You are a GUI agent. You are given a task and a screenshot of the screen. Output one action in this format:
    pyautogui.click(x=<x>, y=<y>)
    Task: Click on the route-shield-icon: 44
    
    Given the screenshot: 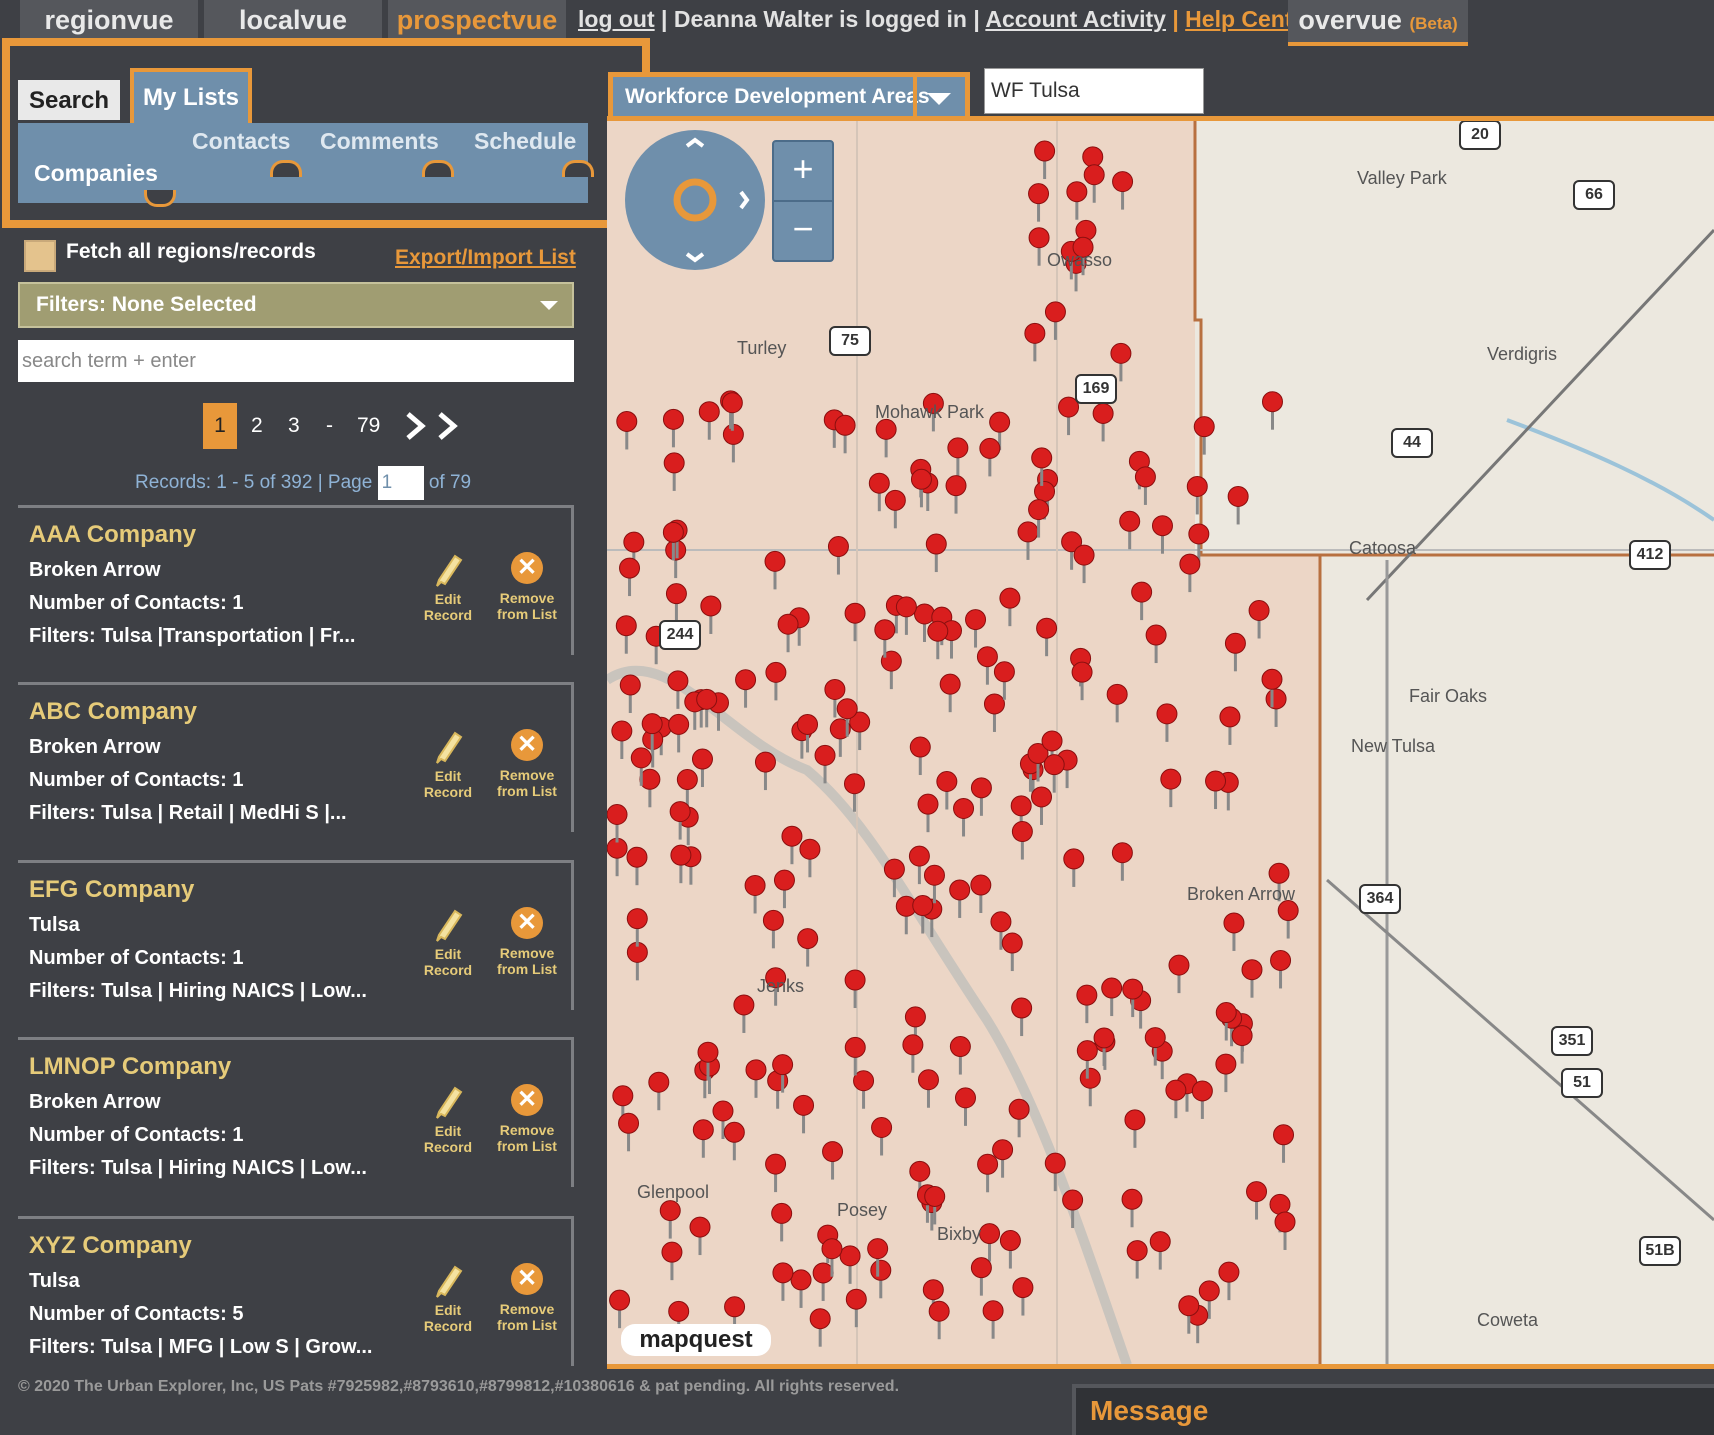 What is the action you would take?
    pyautogui.click(x=1412, y=443)
    